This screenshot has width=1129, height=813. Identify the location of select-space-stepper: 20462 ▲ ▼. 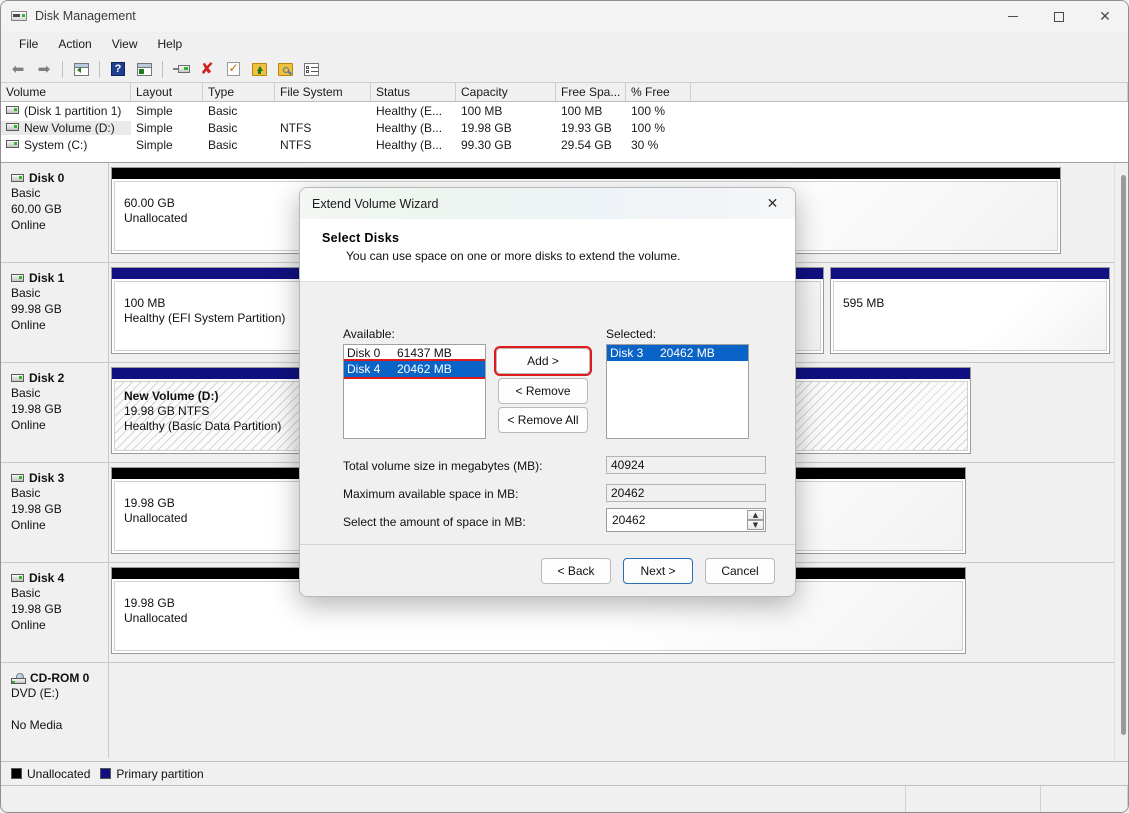
(686, 520).